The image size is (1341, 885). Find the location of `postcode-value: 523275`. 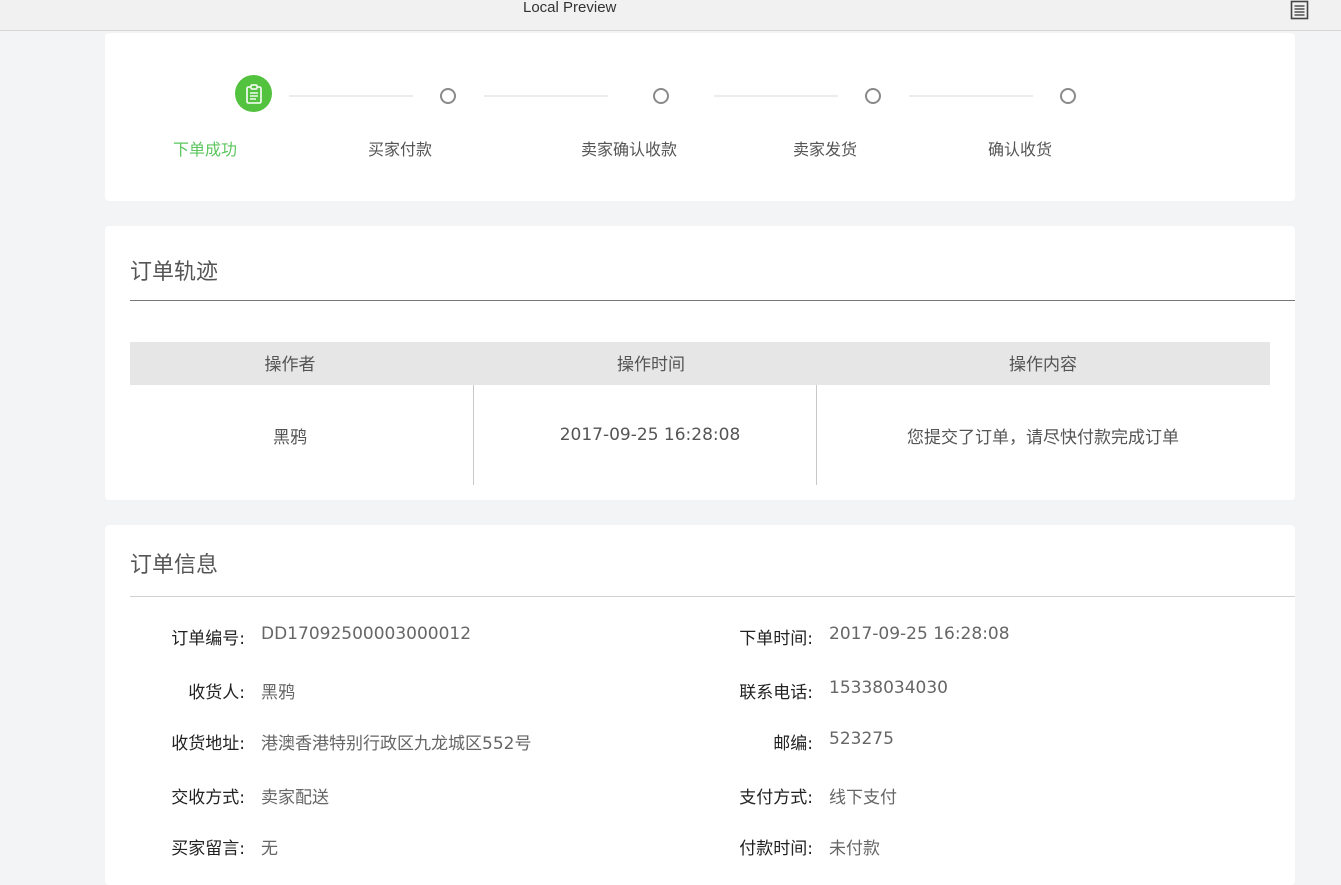

postcode-value: 523275 is located at coordinates (861, 739).